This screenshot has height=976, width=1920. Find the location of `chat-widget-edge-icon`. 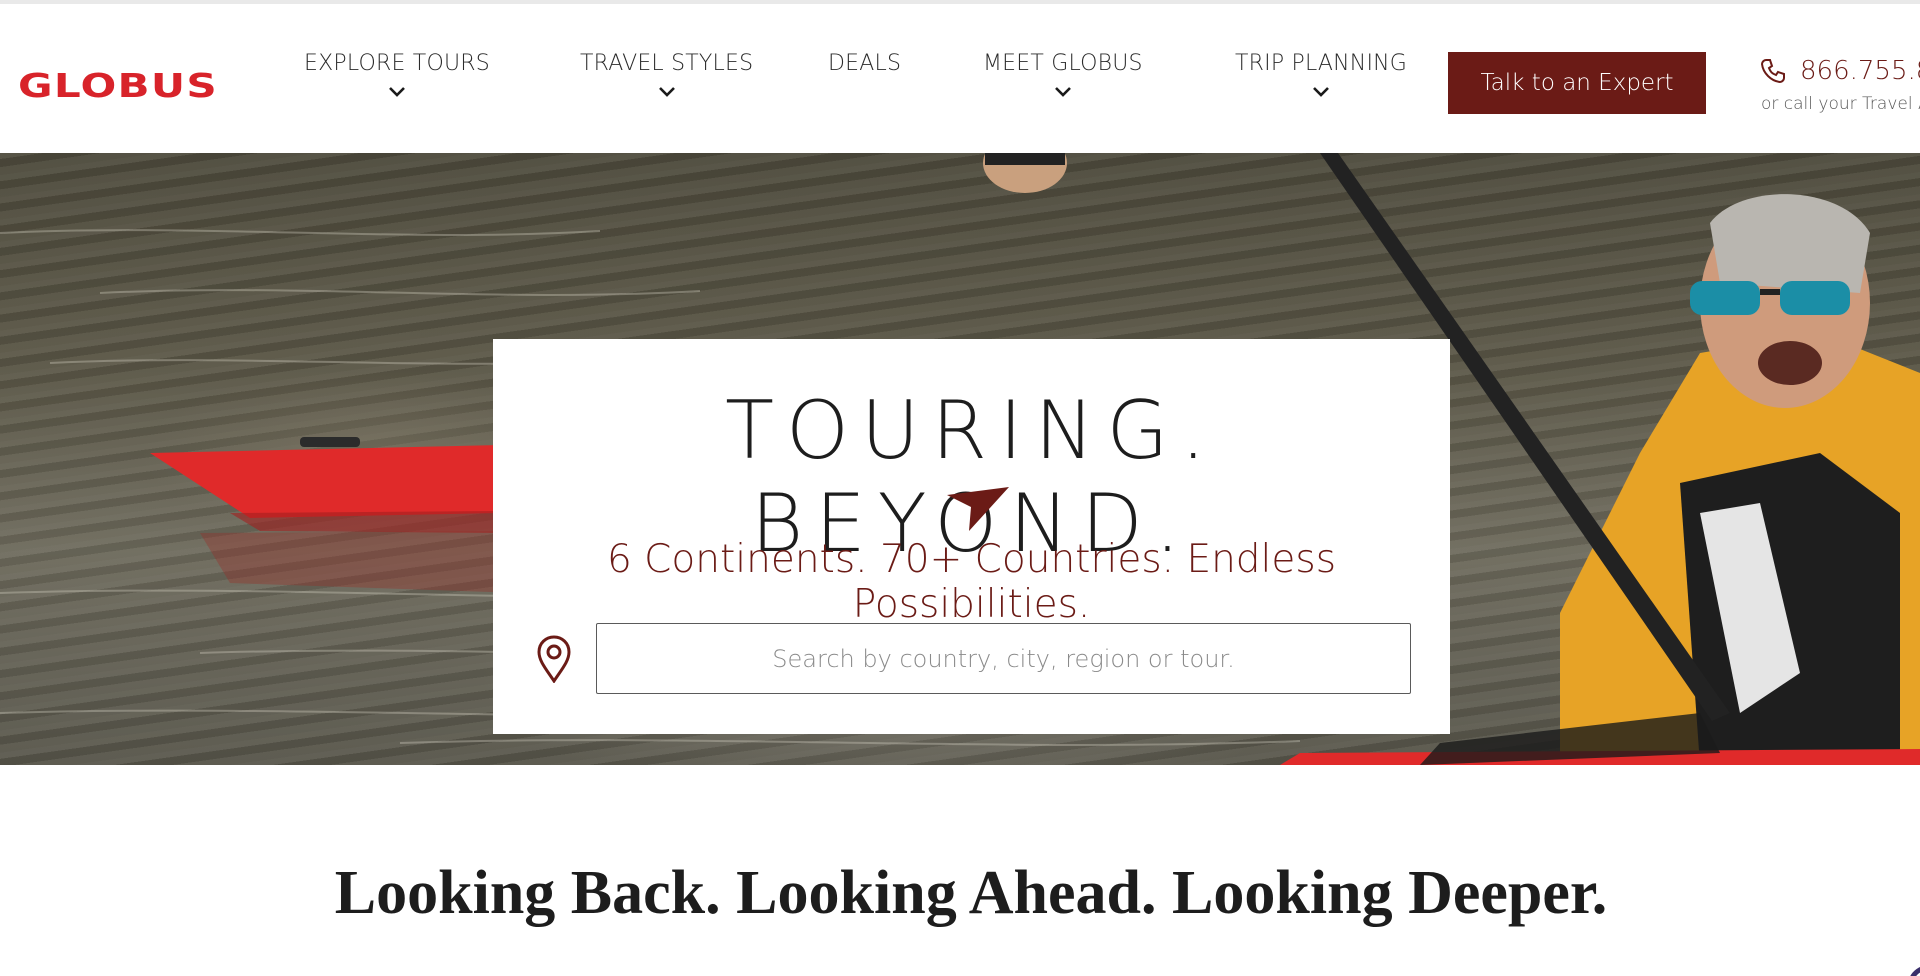

chat-widget-edge-icon is located at coordinates (1900, 968).